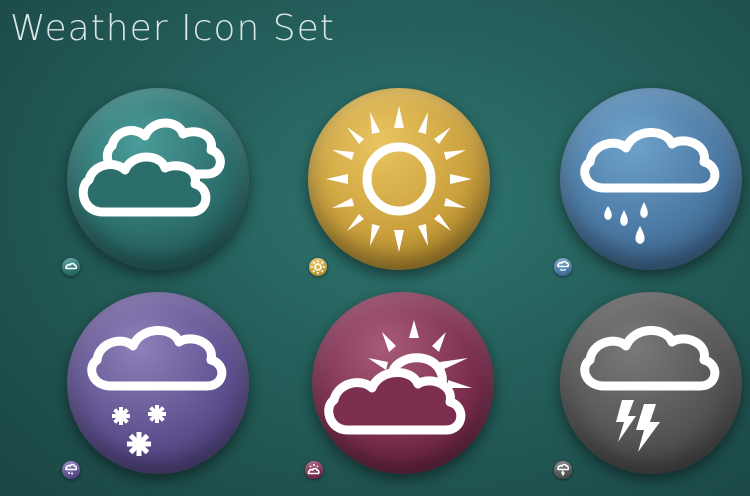 This screenshot has height=496, width=750. Describe the element at coordinates (318, 267) in the screenshot. I see `sun-mini-icon` at that location.